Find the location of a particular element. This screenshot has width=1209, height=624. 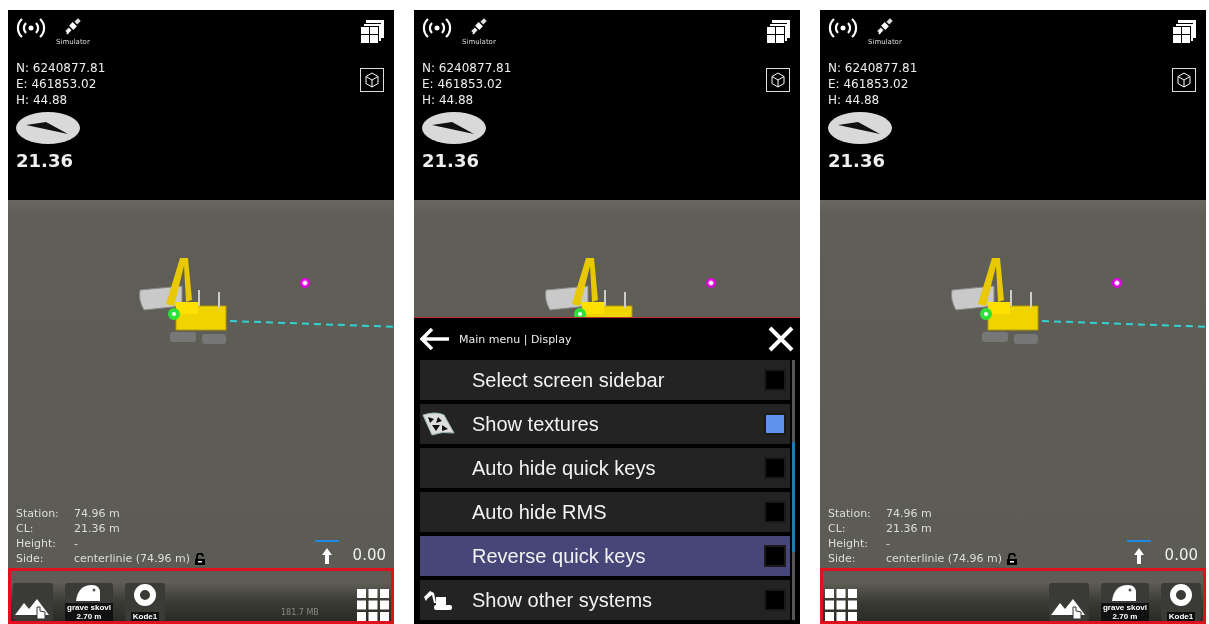

close-button is located at coordinates (781, 339).